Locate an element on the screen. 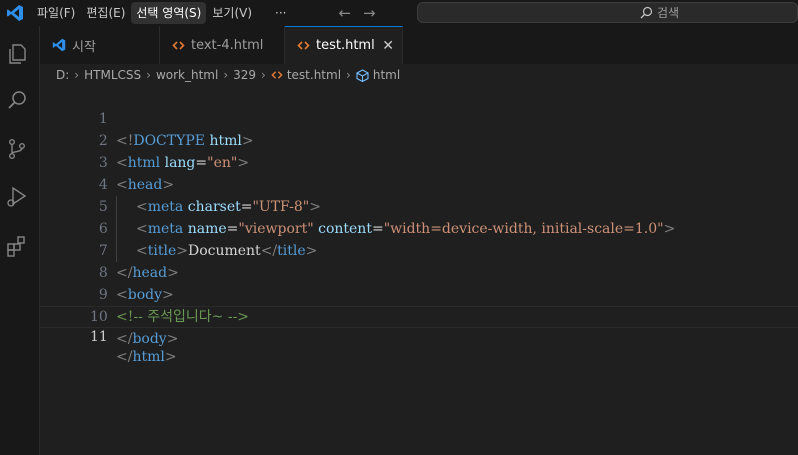 The width and height of the screenshot is (798, 455). menu-view: 보기(V) is located at coordinates (232, 13).